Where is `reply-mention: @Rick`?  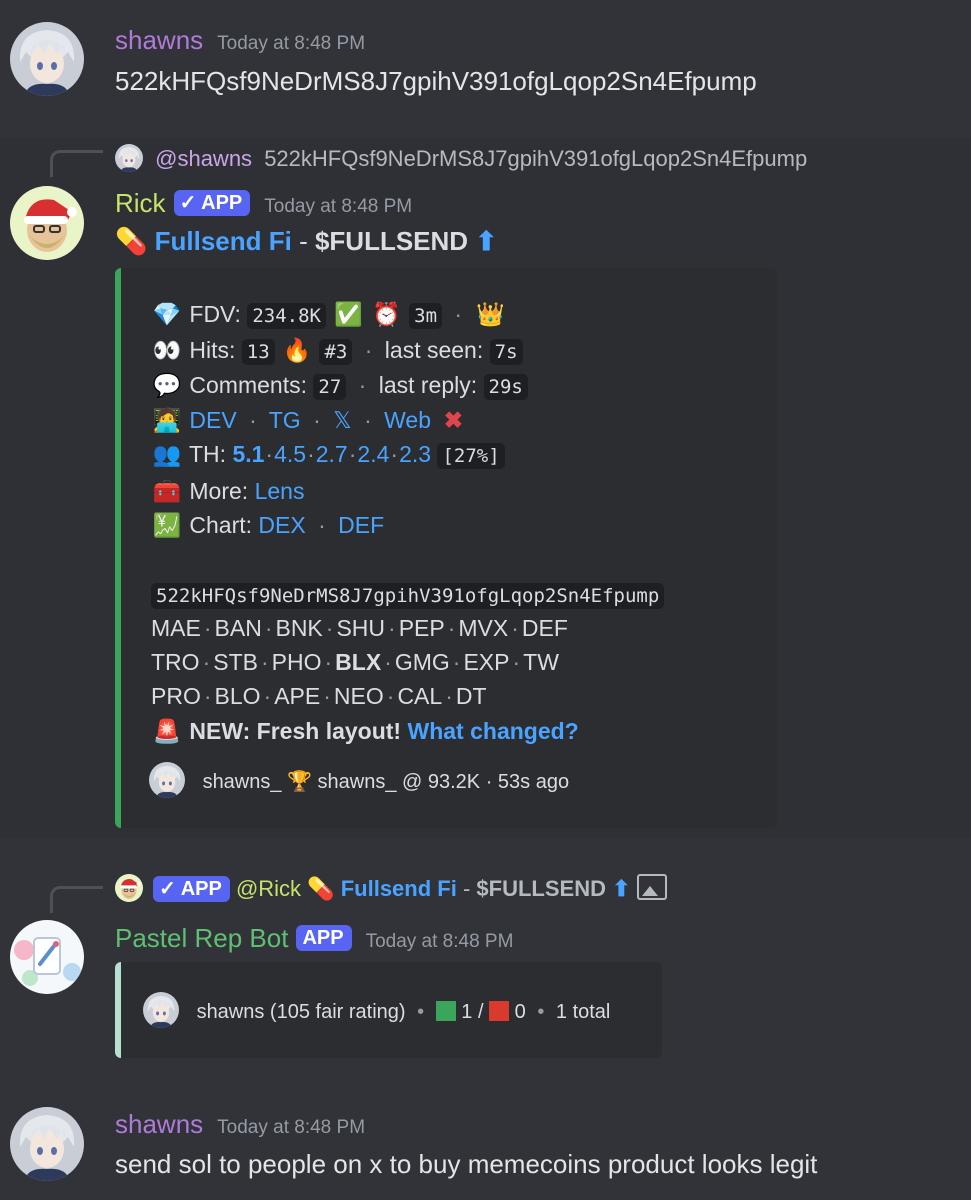 reply-mention: @Rick is located at coordinates (268, 888).